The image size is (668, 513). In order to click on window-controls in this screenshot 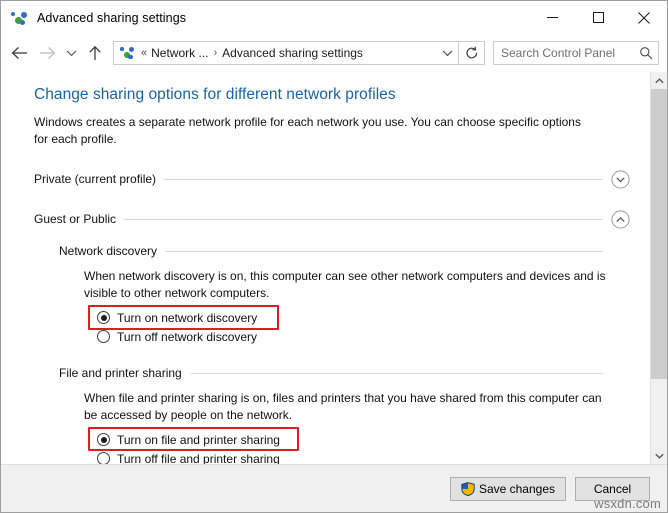, I will do `click(598, 17)`.